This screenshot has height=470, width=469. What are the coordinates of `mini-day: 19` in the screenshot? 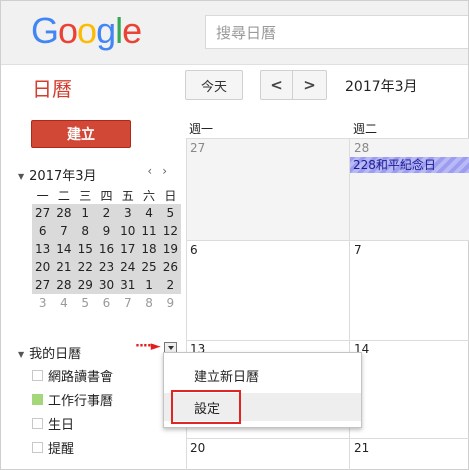 It's located at (170, 249).